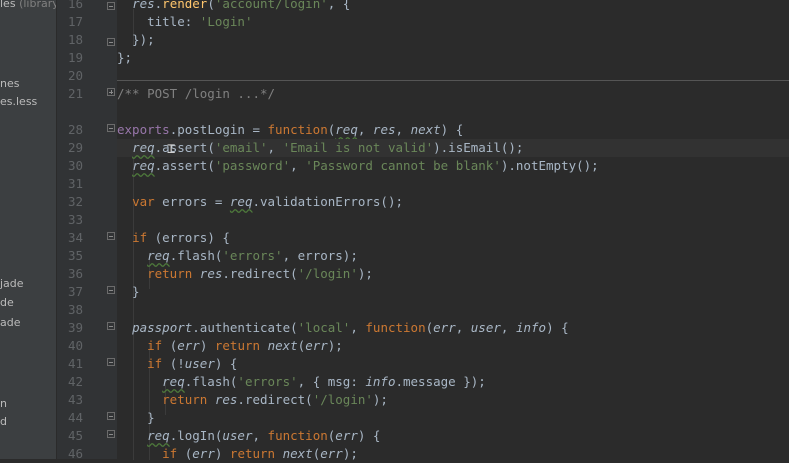 Image resolution: width=789 pixels, height=463 pixels. I want to click on line-number: 30, so click(75, 165).